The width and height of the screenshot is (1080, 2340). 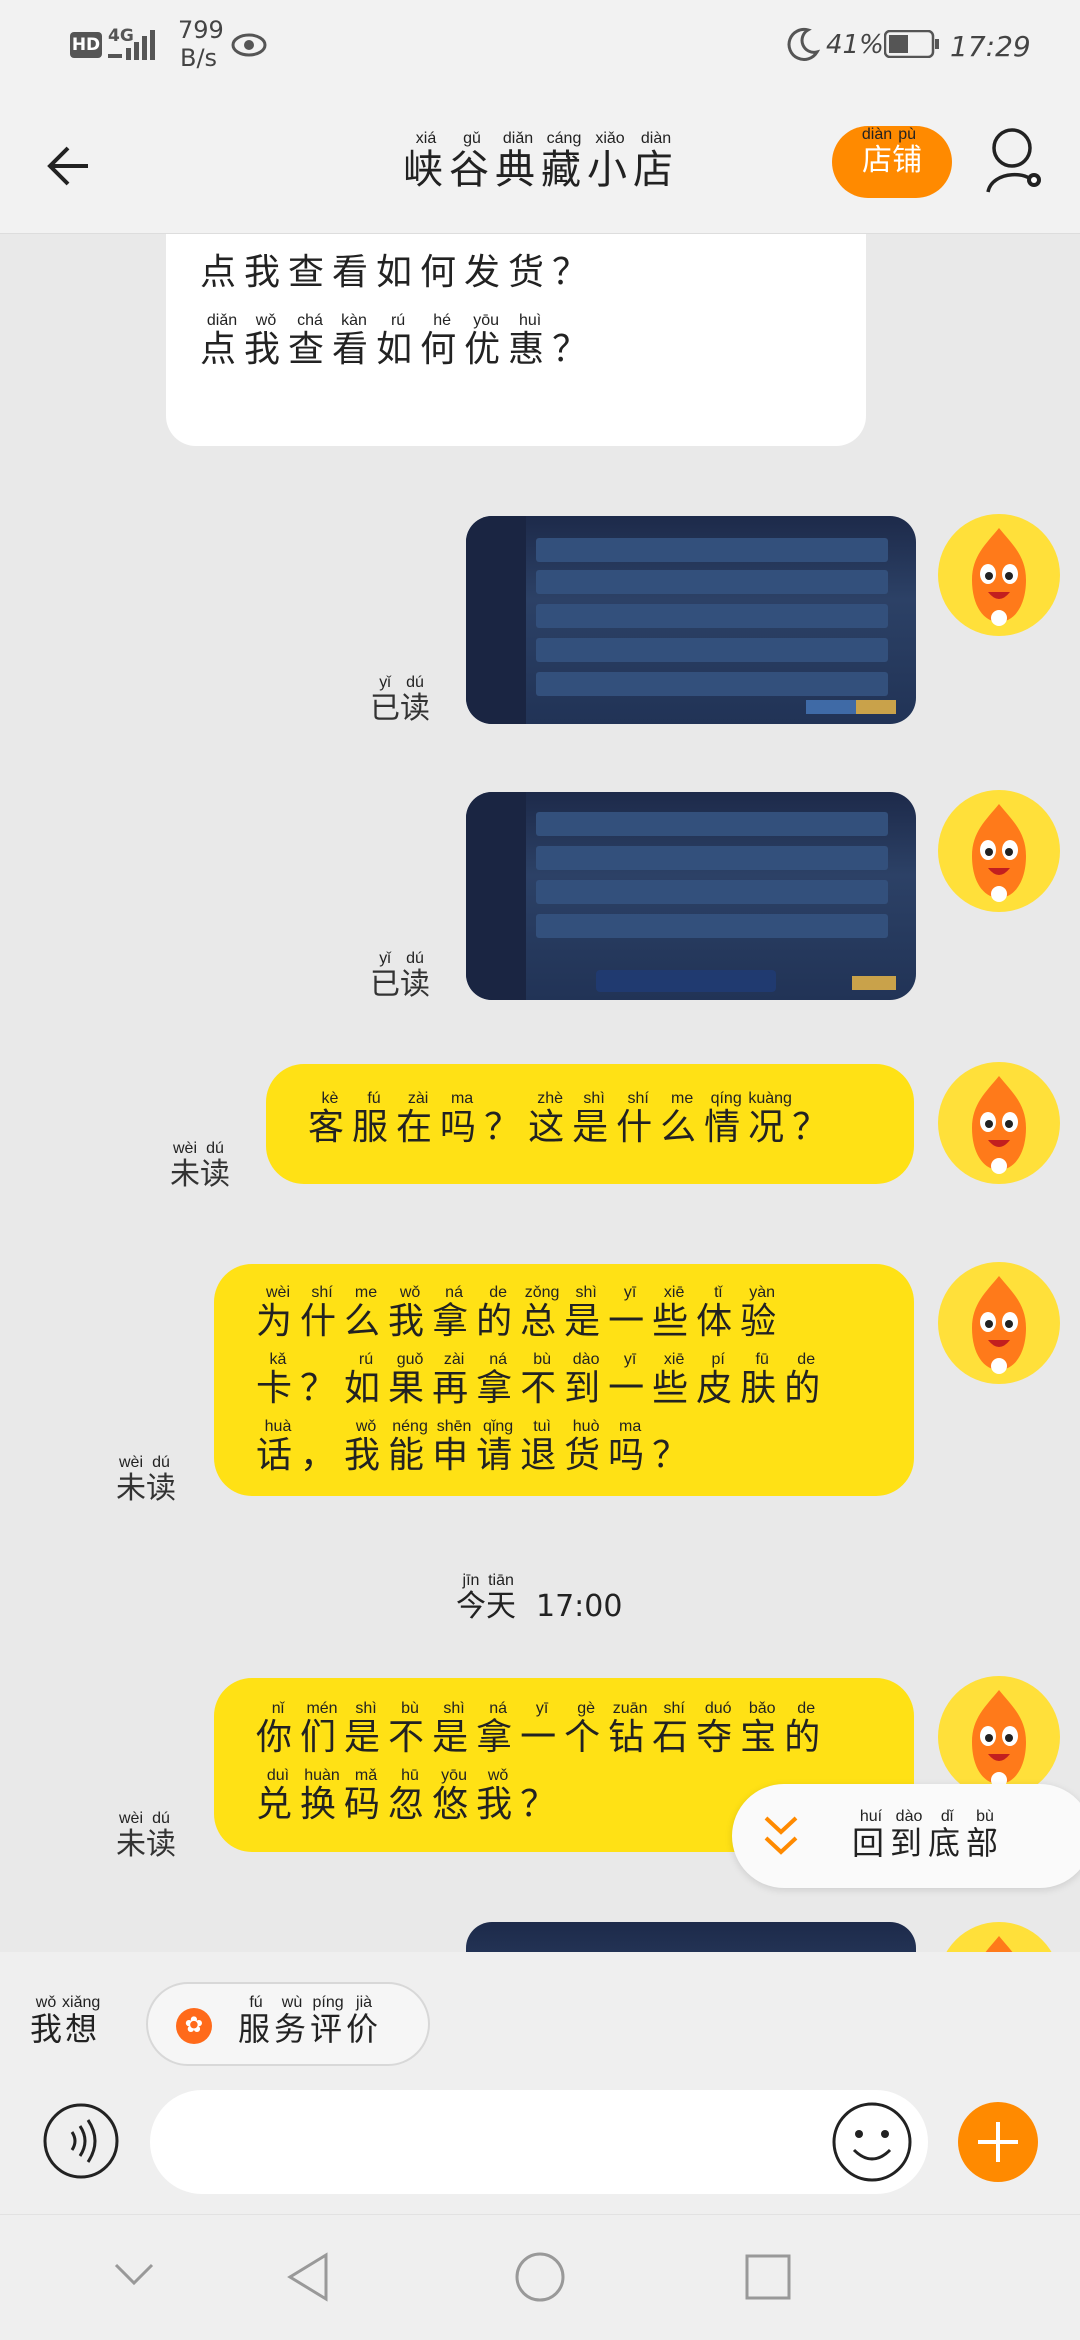 I want to click on system-nav-bar, so click(x=540, y=2277).